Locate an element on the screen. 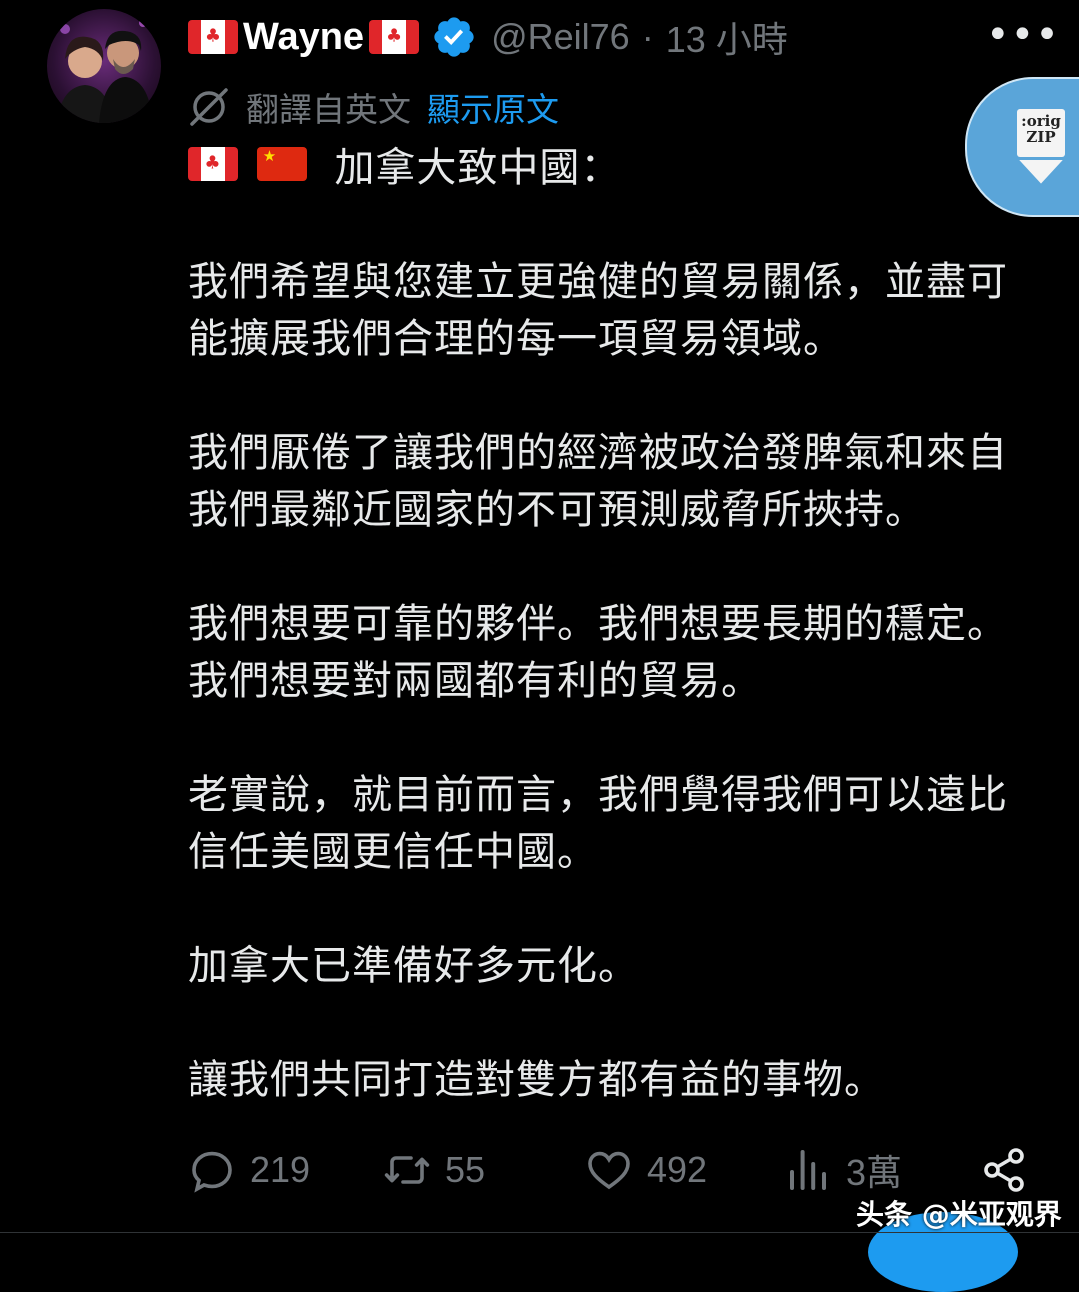  views-button: 3萬 is located at coordinates (843, 1170).